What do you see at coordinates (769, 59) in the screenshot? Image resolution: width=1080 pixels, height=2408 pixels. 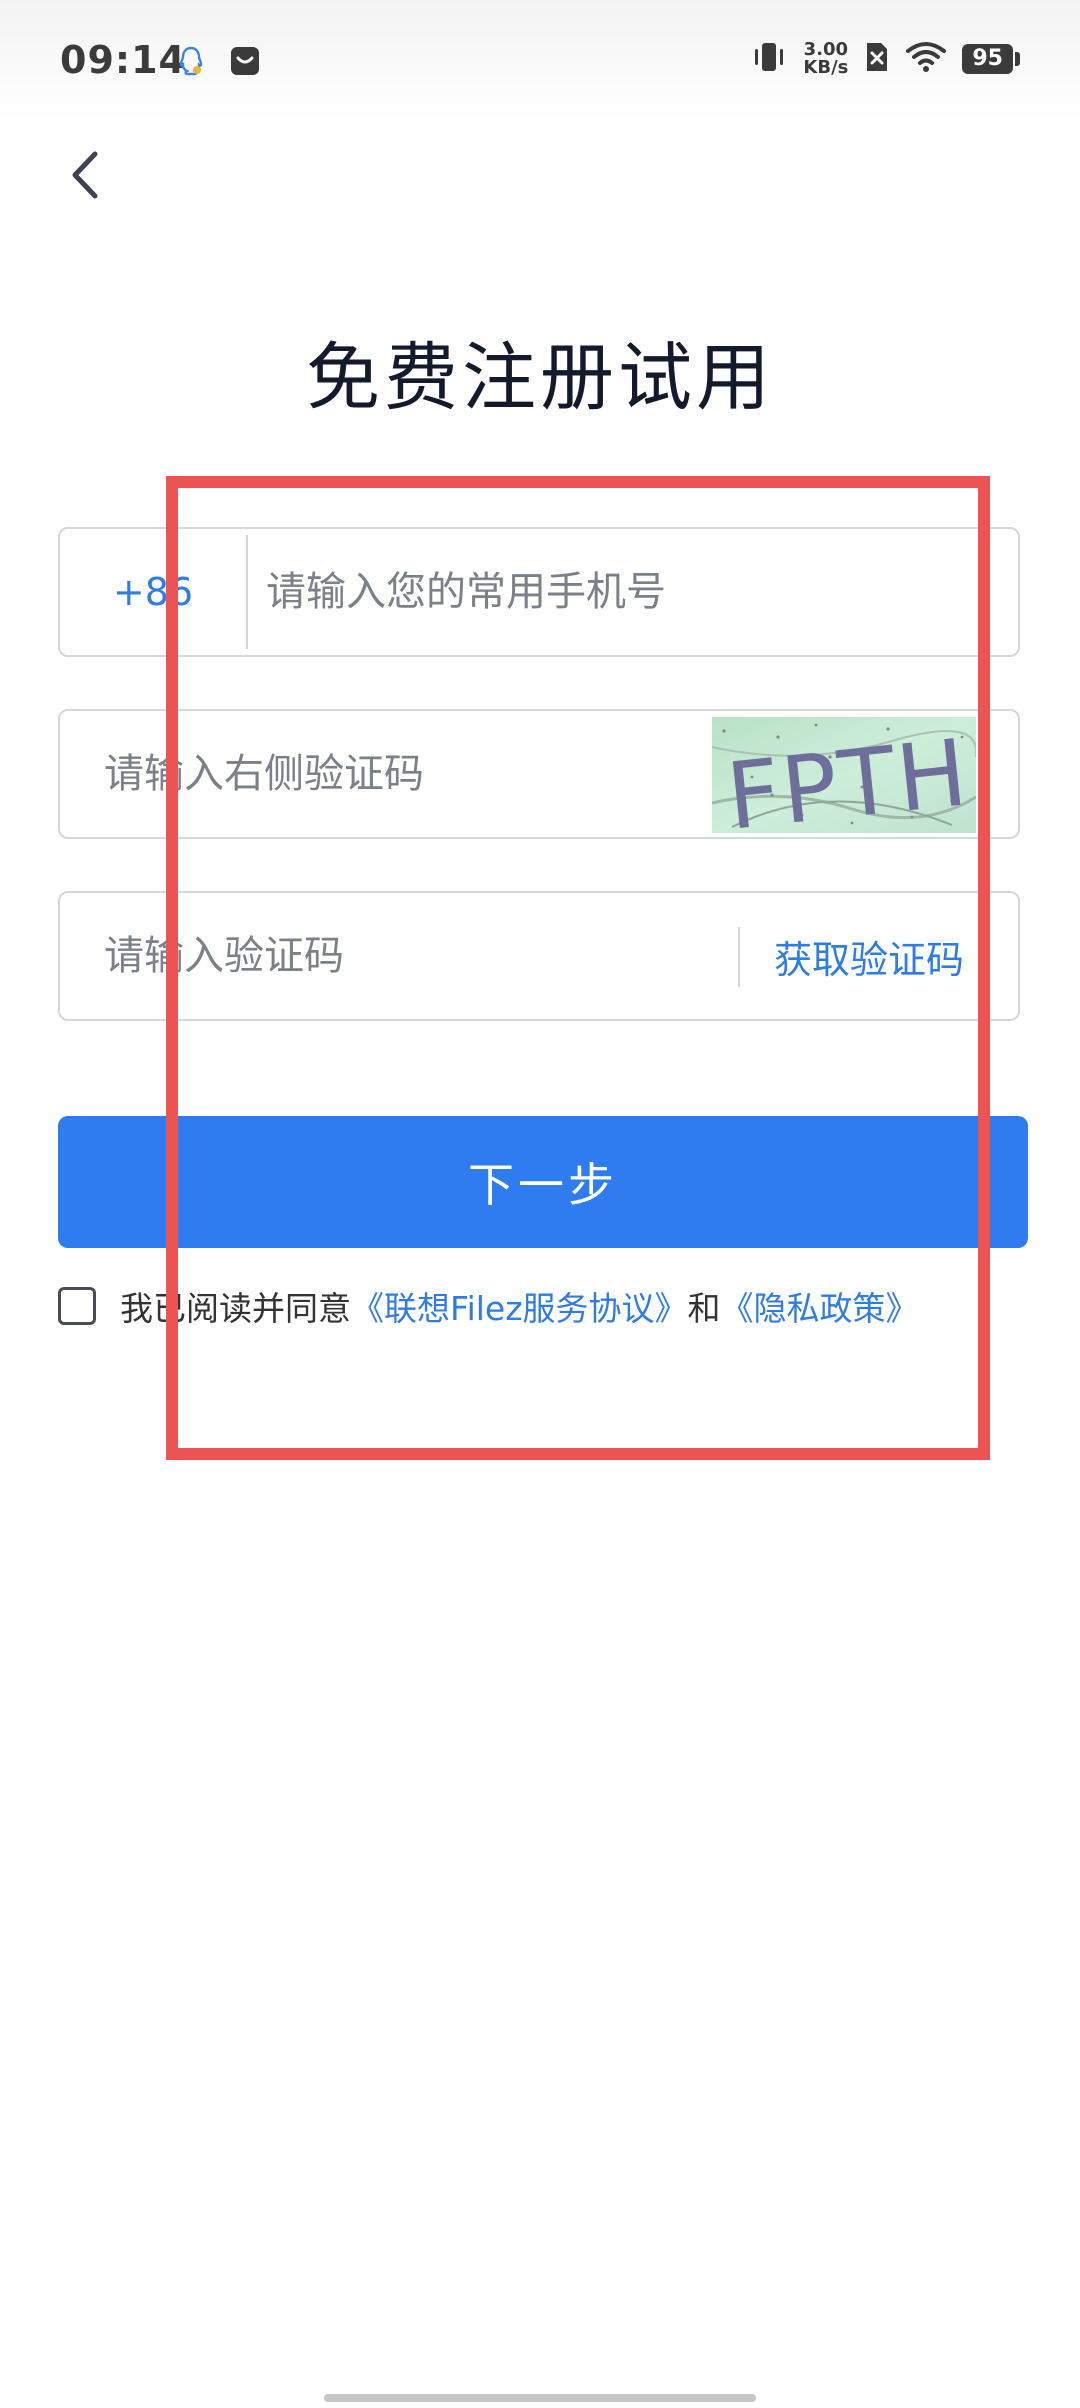 I see `vibrate-icon` at bounding box center [769, 59].